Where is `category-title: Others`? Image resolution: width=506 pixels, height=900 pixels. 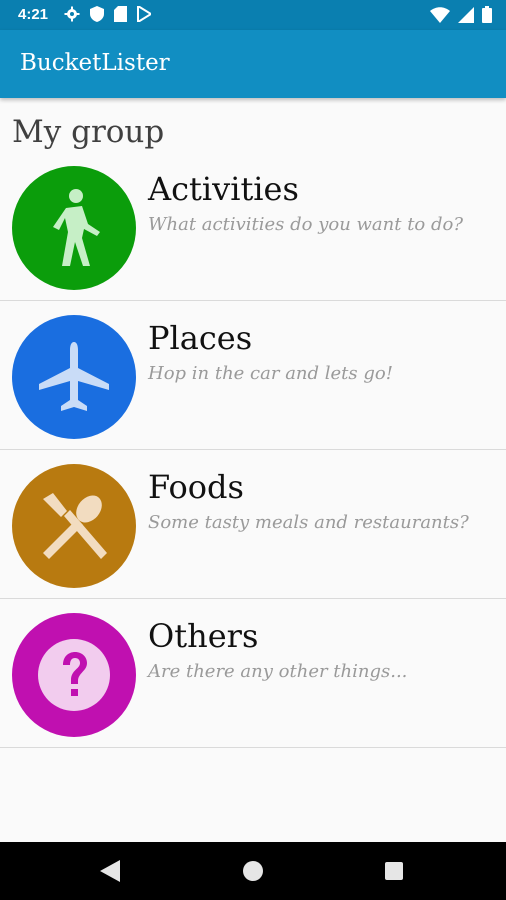
category-title: Others is located at coordinates (203, 636).